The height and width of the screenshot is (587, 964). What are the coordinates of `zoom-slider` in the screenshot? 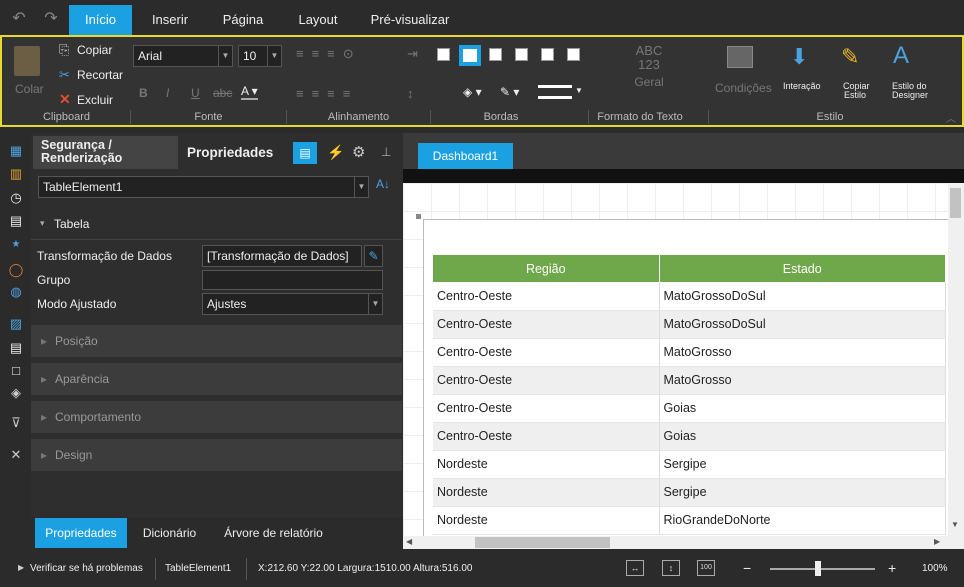 It's located at (822, 569).